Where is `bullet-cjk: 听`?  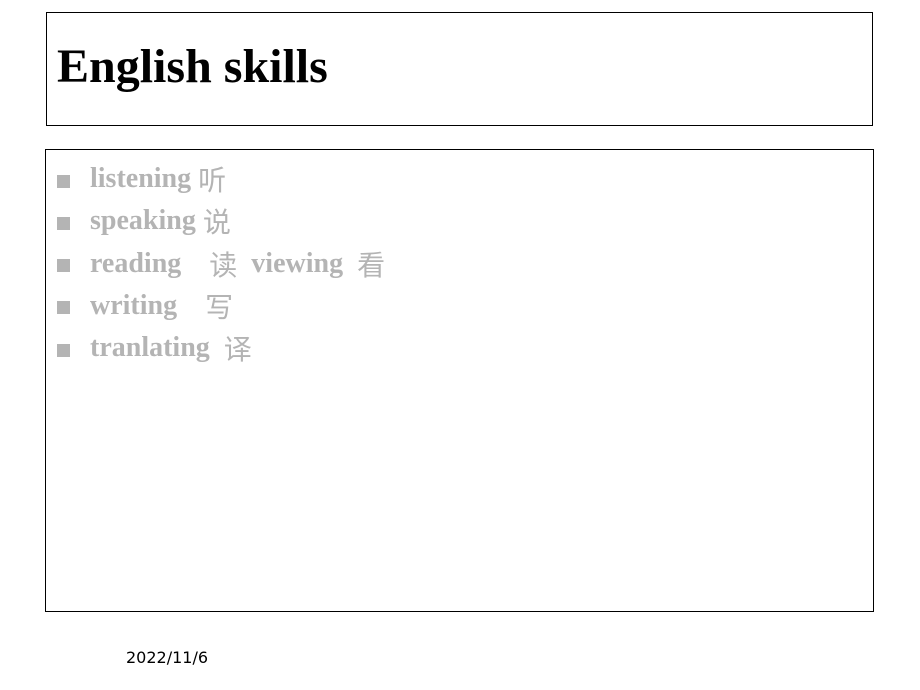
bullet-cjk: 听 is located at coordinates (212, 181).